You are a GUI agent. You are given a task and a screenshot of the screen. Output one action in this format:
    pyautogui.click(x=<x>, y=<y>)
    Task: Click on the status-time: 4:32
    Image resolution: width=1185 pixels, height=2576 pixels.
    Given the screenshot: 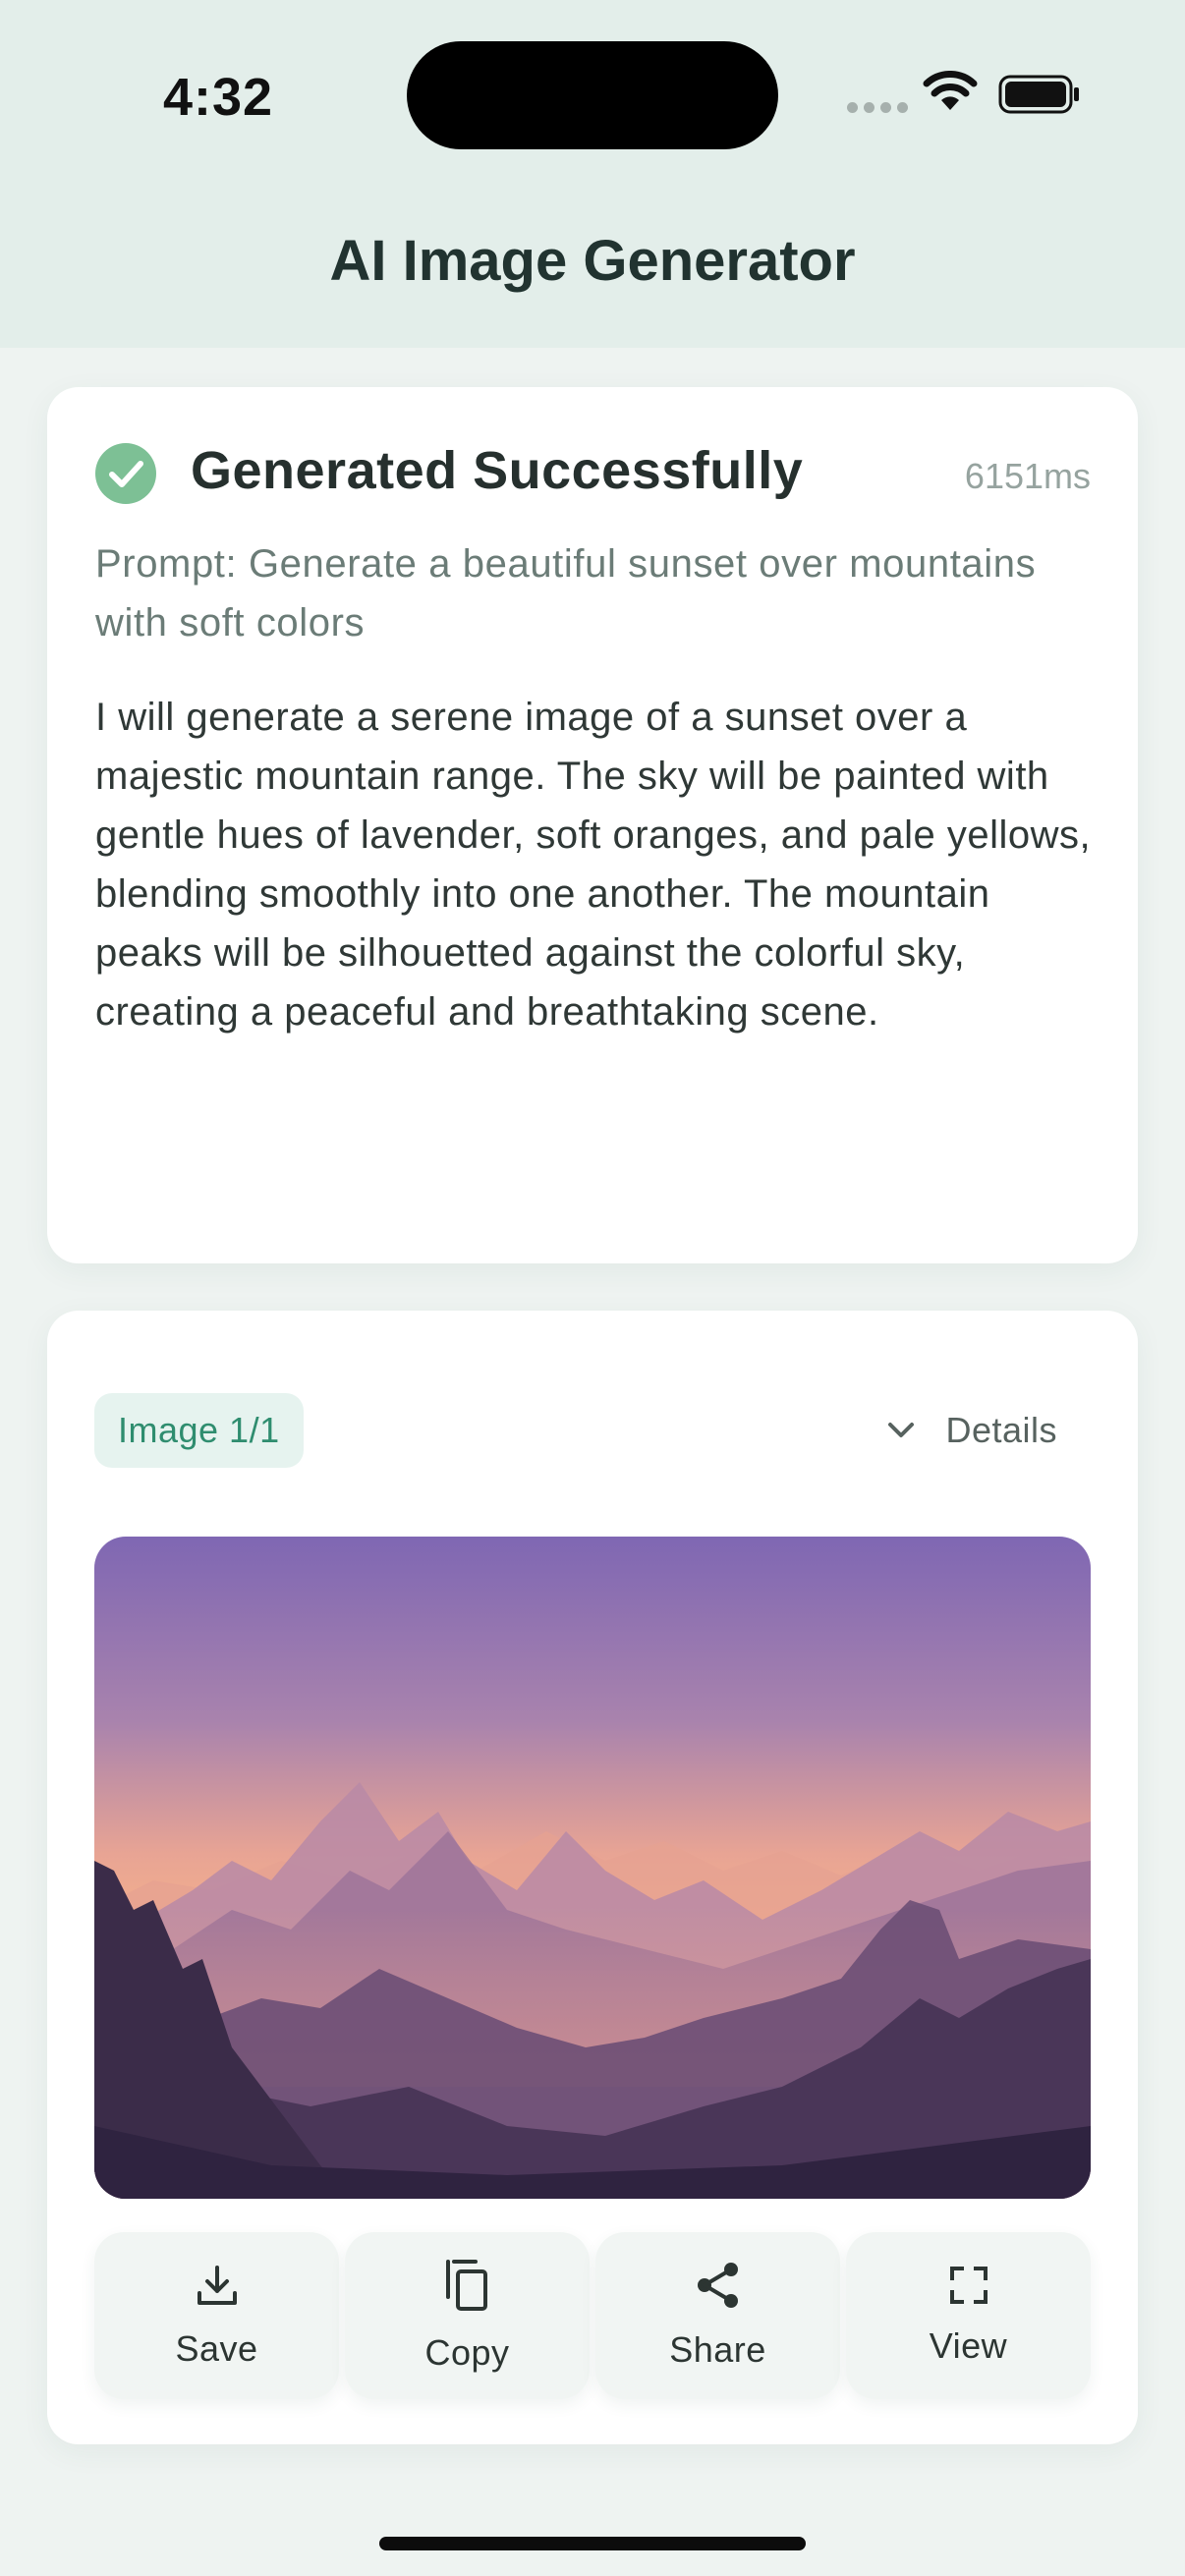 What is the action you would take?
    pyautogui.click(x=219, y=97)
    